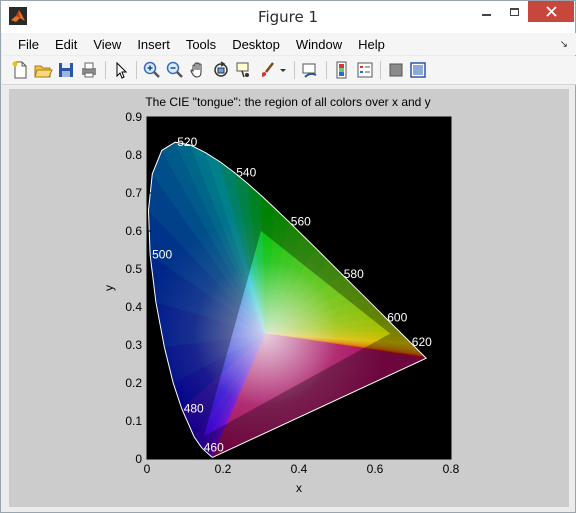 This screenshot has width=576, height=513. What do you see at coordinates (162, 254) in the screenshot?
I see `wavelength-label: 500` at bounding box center [162, 254].